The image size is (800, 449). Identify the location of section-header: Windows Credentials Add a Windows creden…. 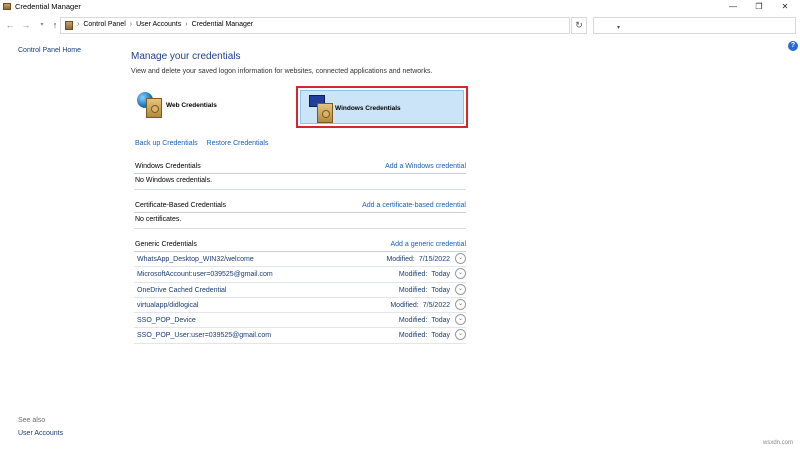
(300, 168).